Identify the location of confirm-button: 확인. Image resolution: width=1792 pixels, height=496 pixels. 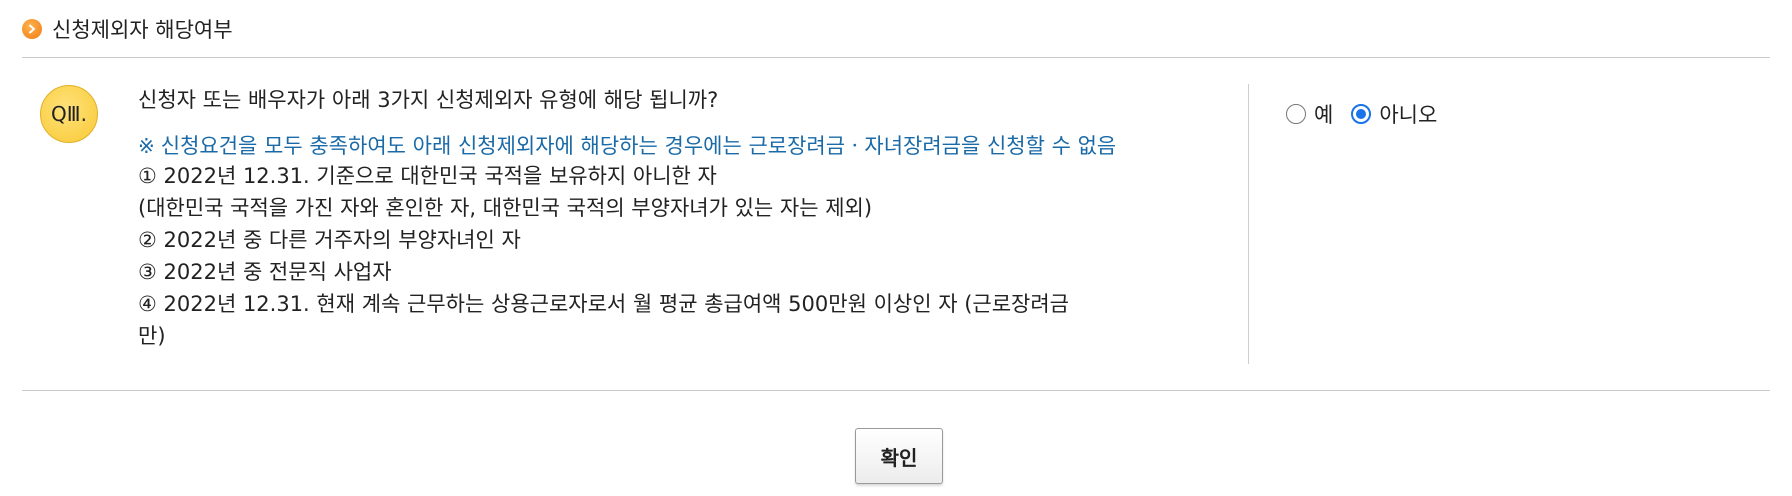
(899, 456).